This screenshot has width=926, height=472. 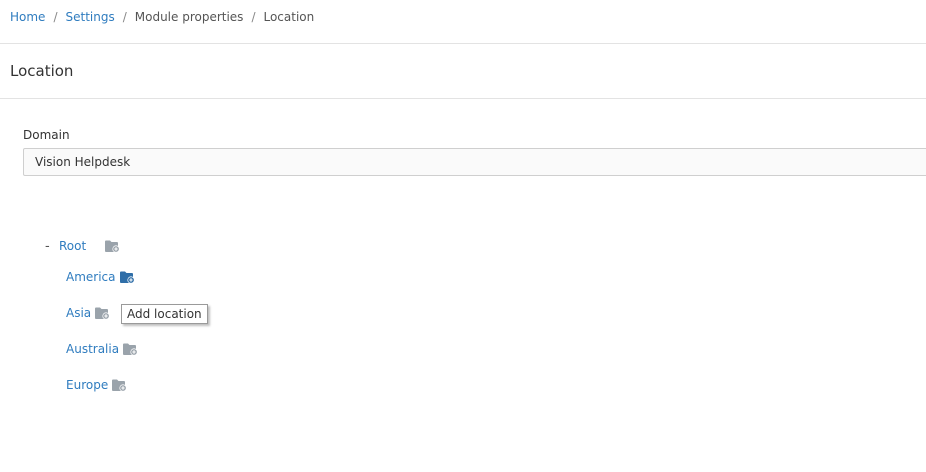 I want to click on breadcrumb-current: Location, so click(x=289, y=17).